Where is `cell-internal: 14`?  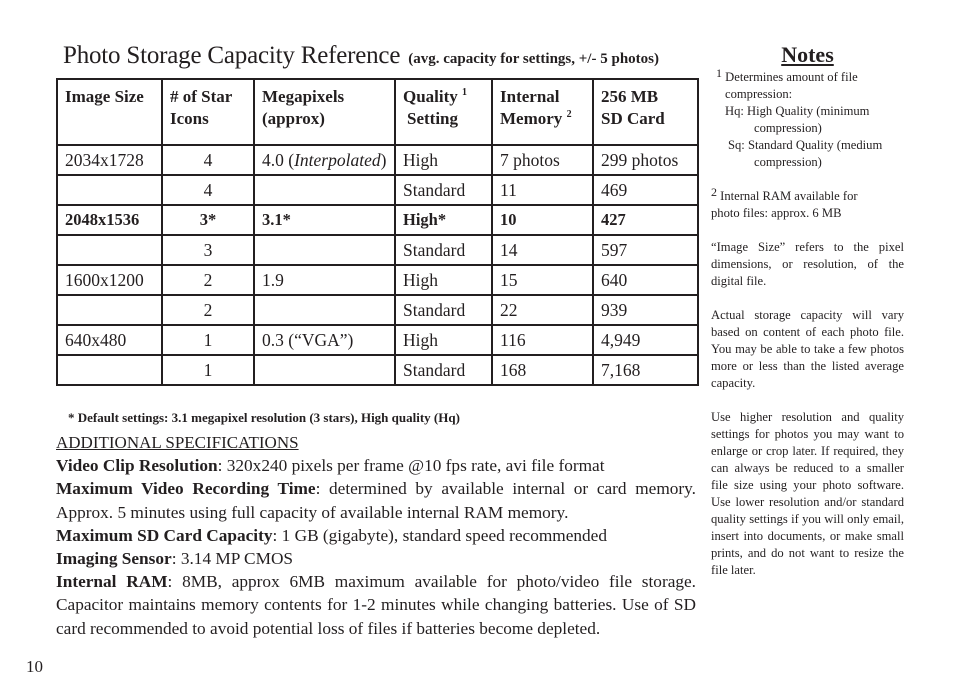 cell-internal: 14 is located at coordinates (542, 250).